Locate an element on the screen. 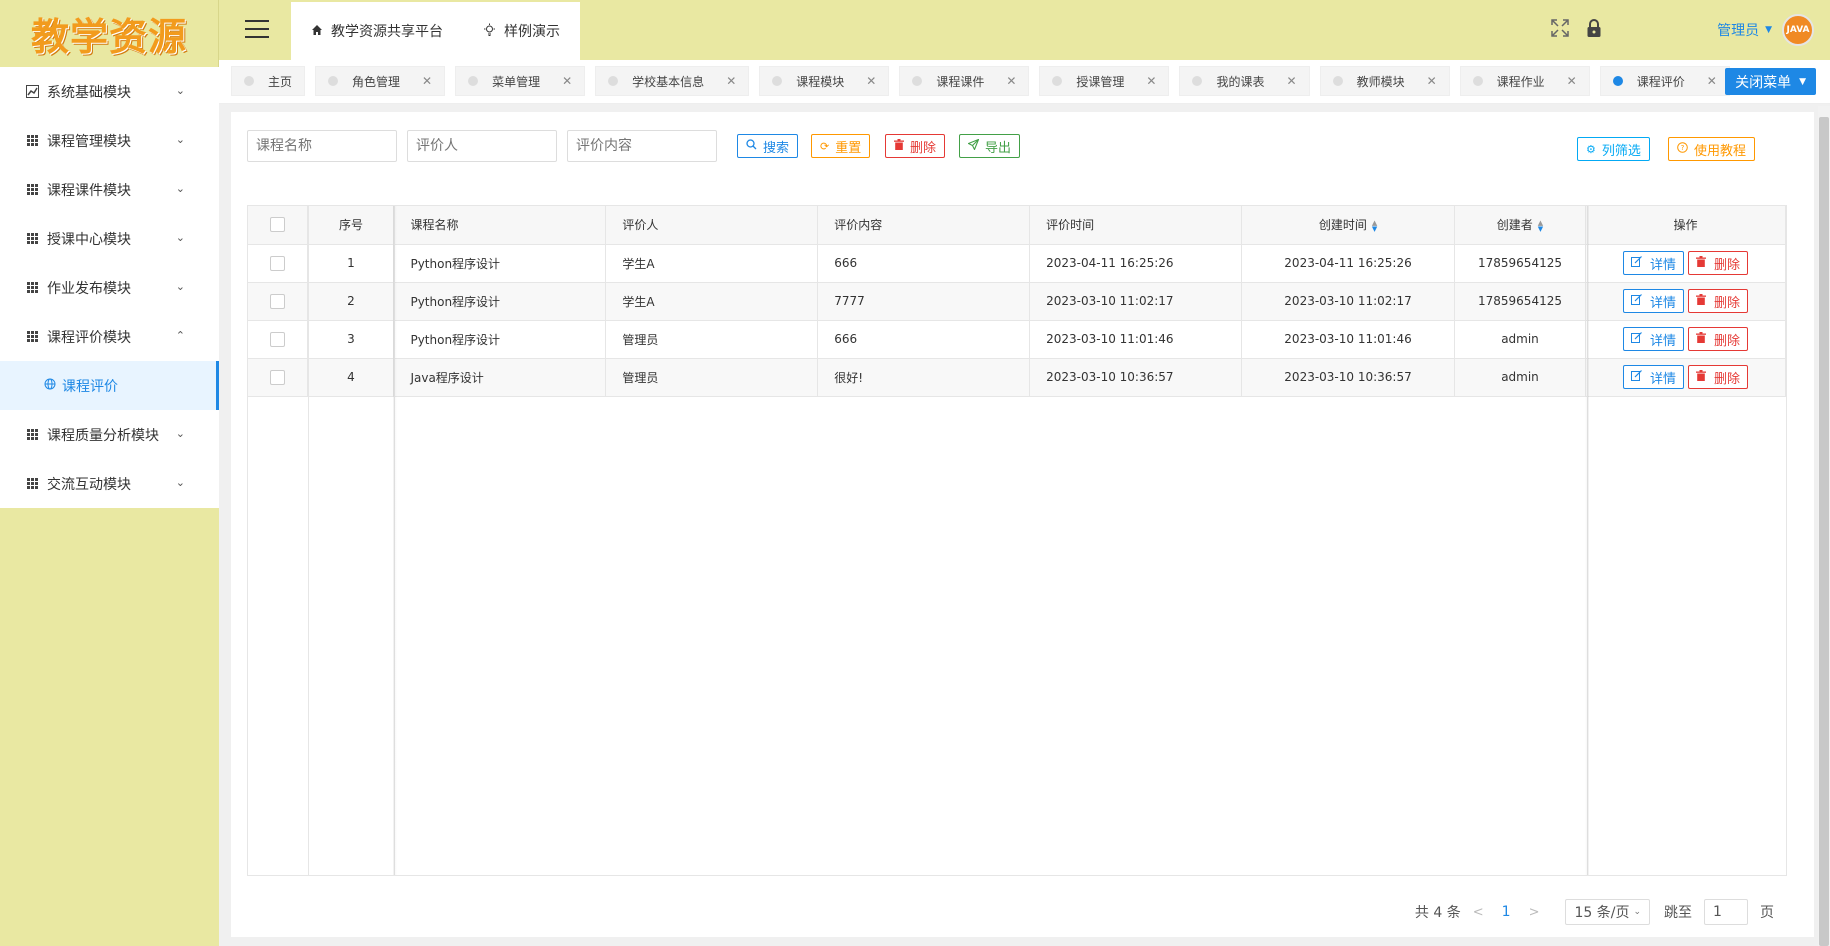 Image resolution: width=1830 pixels, height=946 pixels. sidebar-subitem-course-evaluation: 课程评价 is located at coordinates (109, 385).